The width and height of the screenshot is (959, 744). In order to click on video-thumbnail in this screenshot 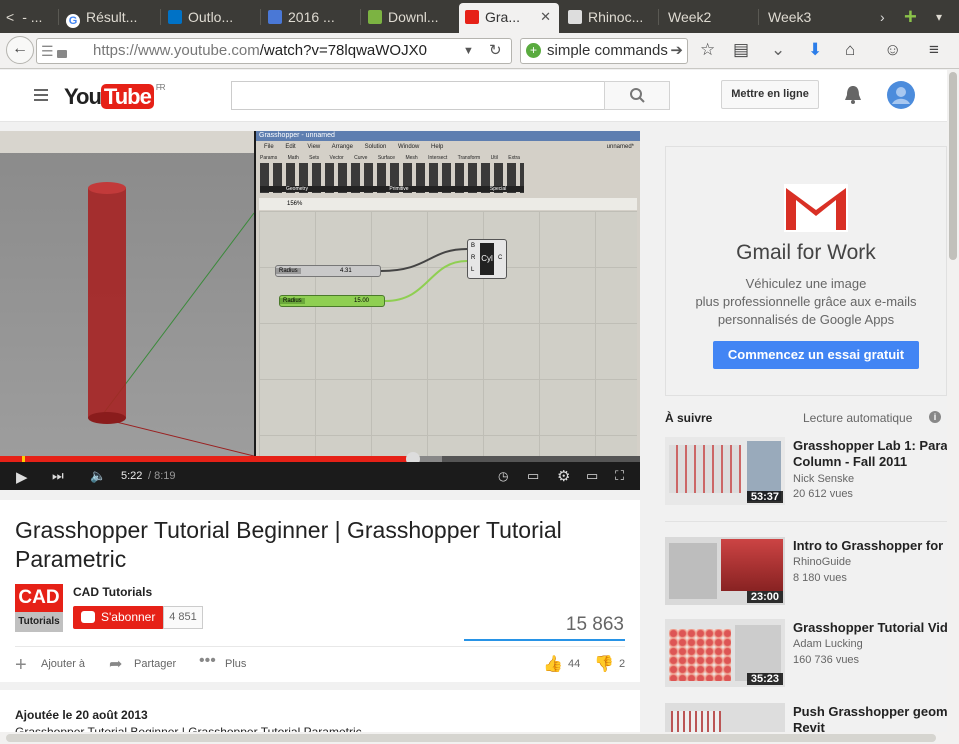, I will do `click(725, 717)`.